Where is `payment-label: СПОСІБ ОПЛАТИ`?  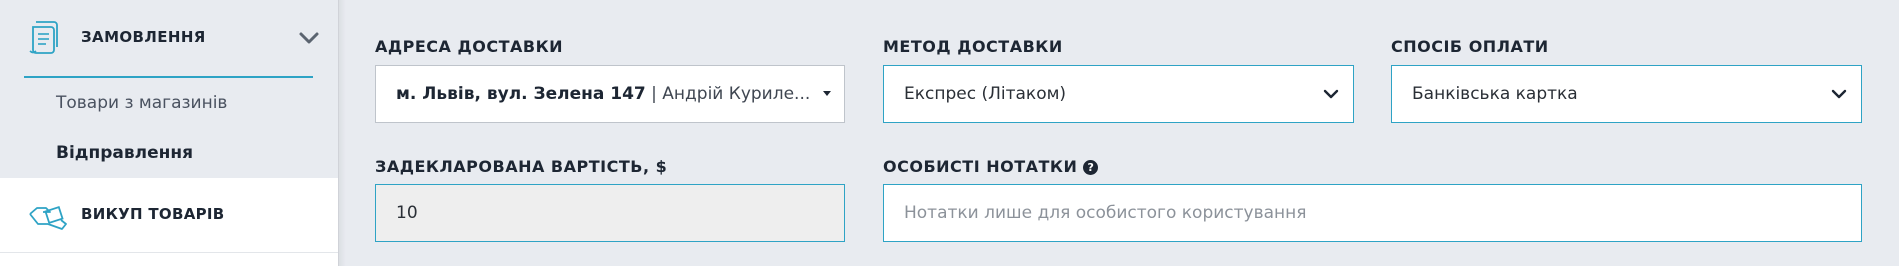 payment-label: СПОСІБ ОПЛАТИ is located at coordinates (1470, 46).